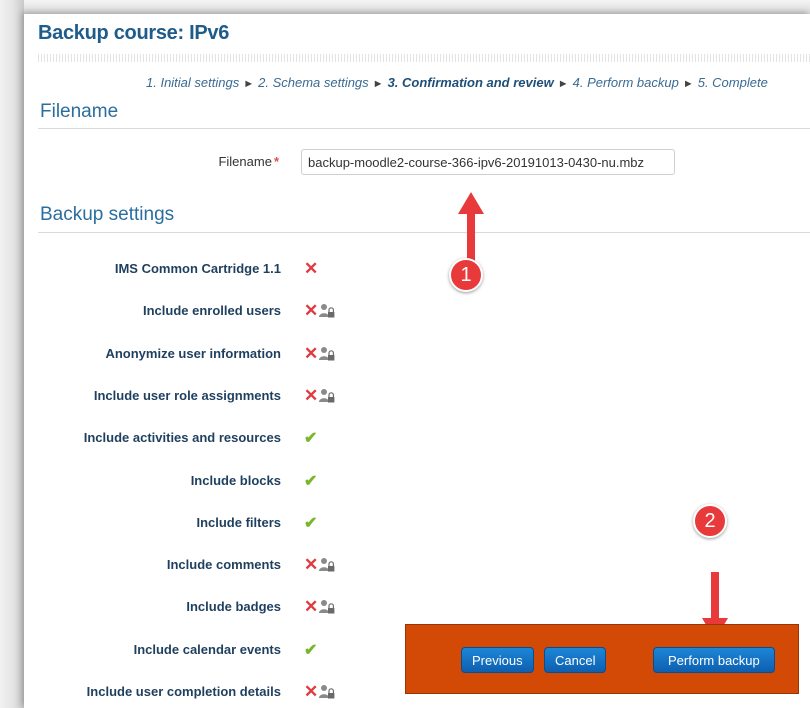 The image size is (810, 708). What do you see at coordinates (207, 649) in the screenshot?
I see `setting-label: Include calendar events` at bounding box center [207, 649].